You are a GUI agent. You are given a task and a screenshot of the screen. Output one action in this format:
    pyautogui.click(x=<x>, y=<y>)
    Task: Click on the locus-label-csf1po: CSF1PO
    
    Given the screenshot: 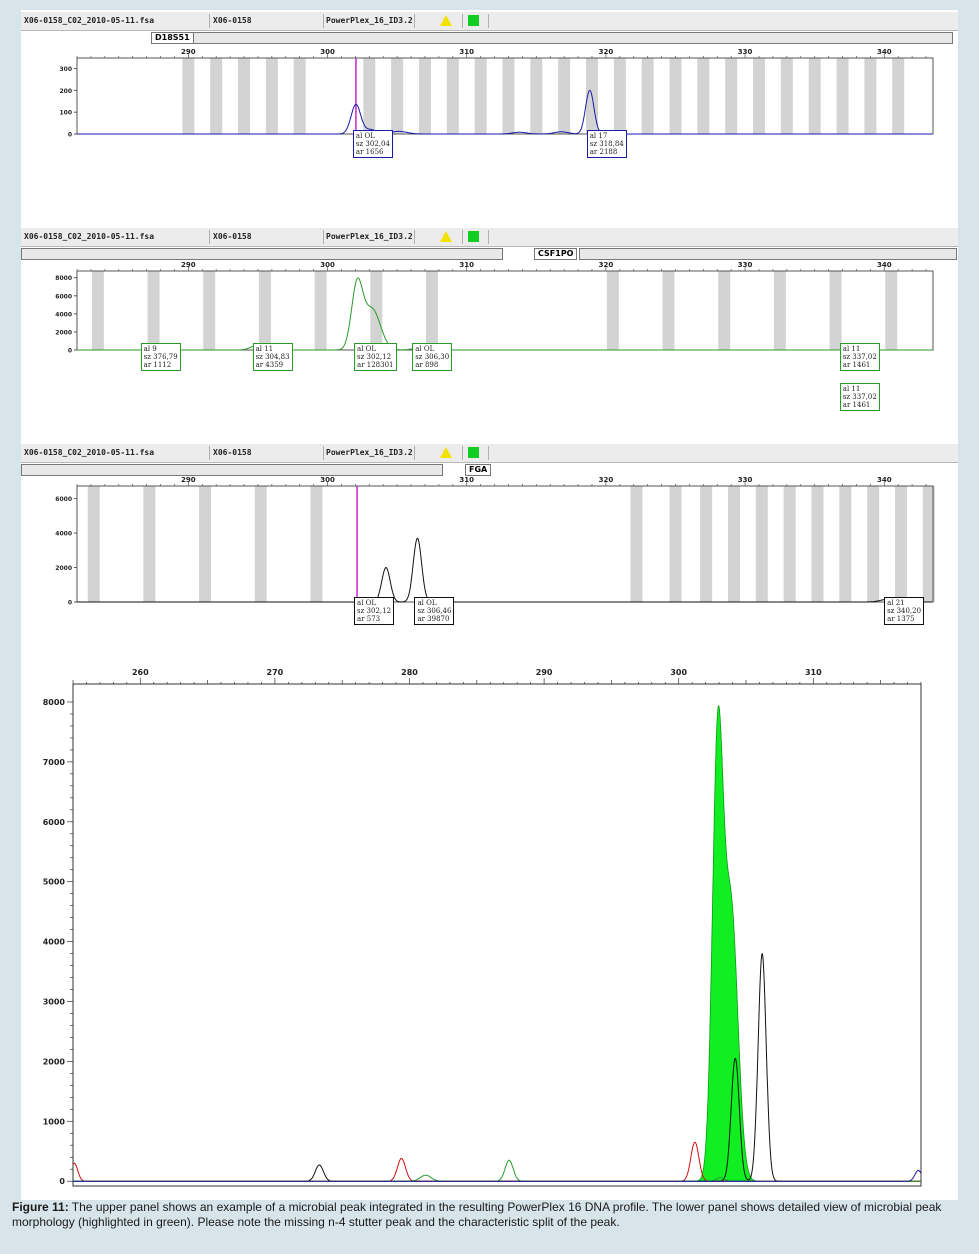 What is the action you would take?
    pyautogui.click(x=556, y=254)
    